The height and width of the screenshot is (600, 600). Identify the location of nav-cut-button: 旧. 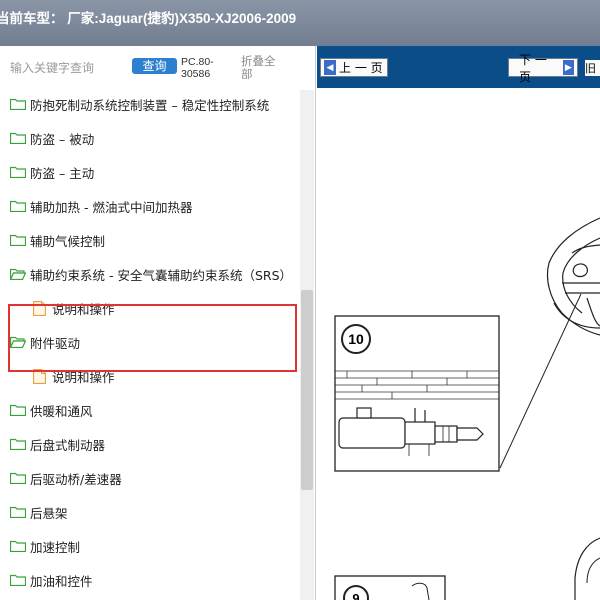
(592, 68).